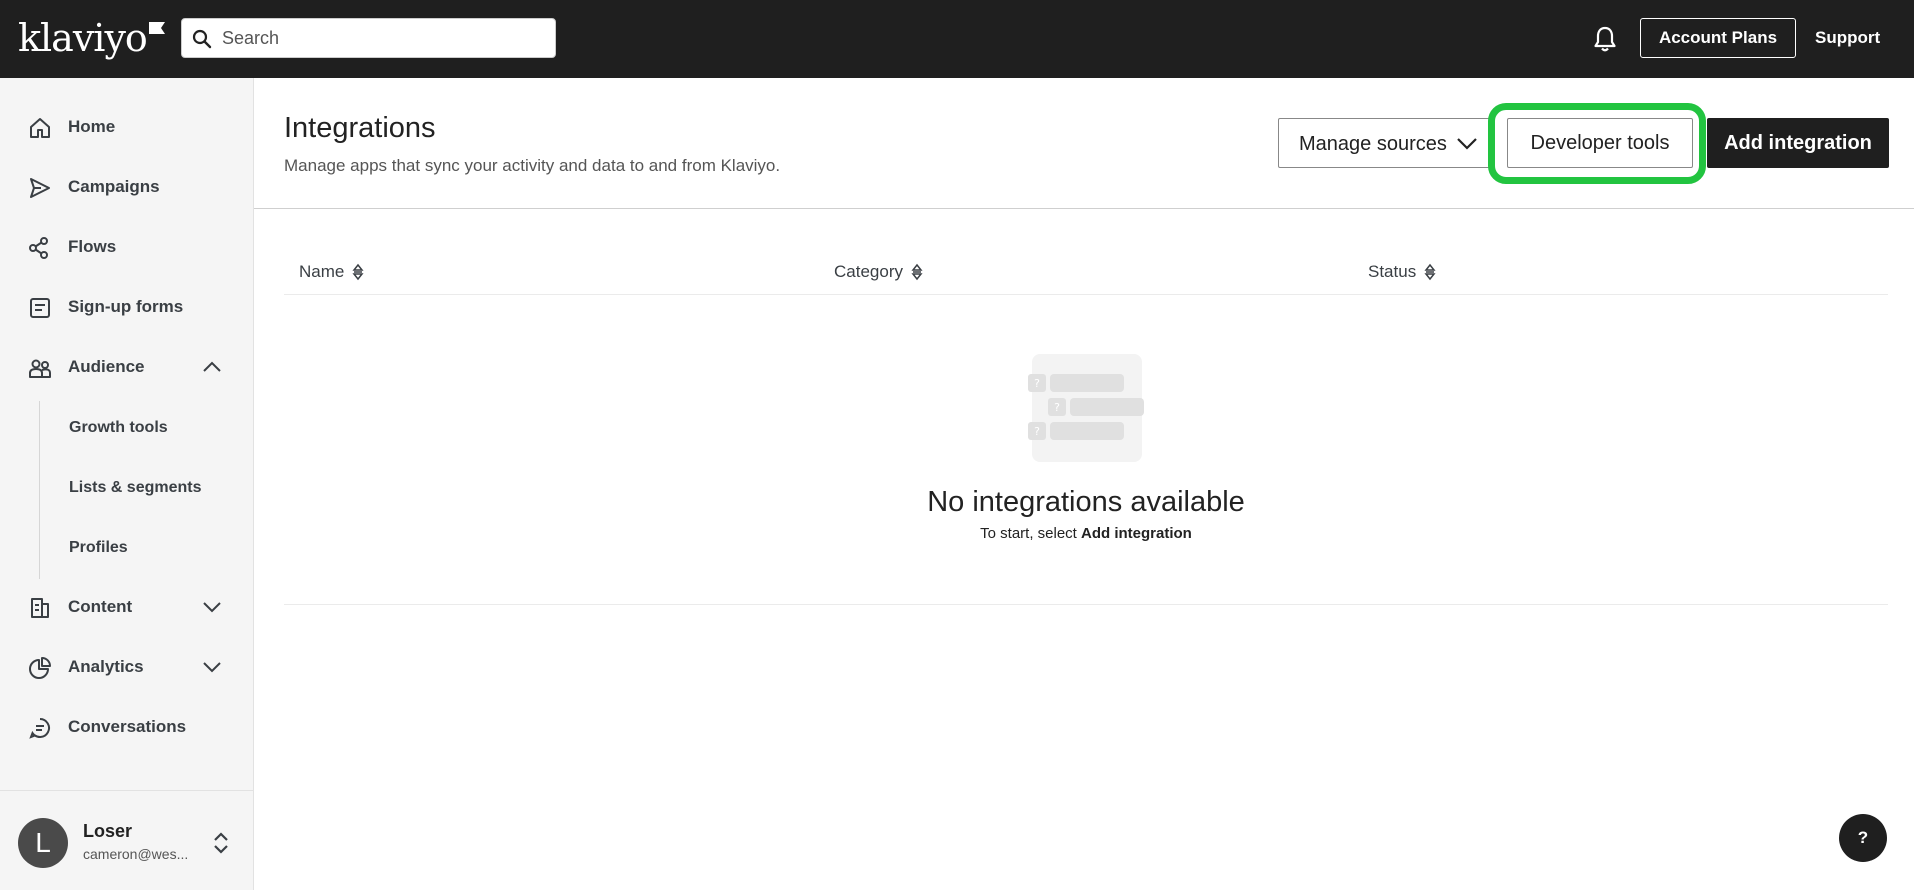 The width and height of the screenshot is (1914, 890). What do you see at coordinates (1798, 143) in the screenshot?
I see `add-integration-button: Add integration` at bounding box center [1798, 143].